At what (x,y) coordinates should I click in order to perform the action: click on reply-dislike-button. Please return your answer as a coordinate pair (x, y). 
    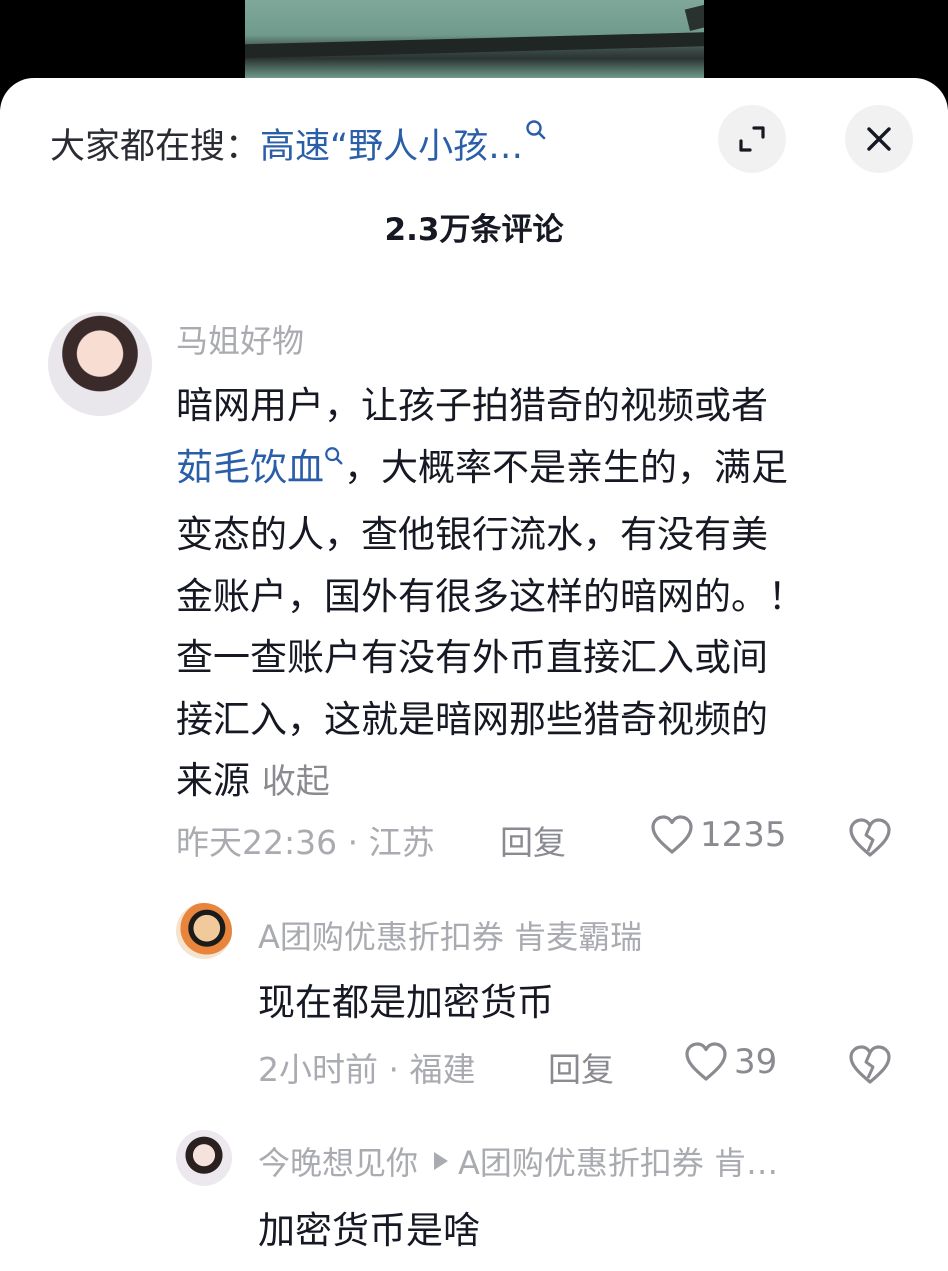
    Looking at the image, I should click on (870, 1067).